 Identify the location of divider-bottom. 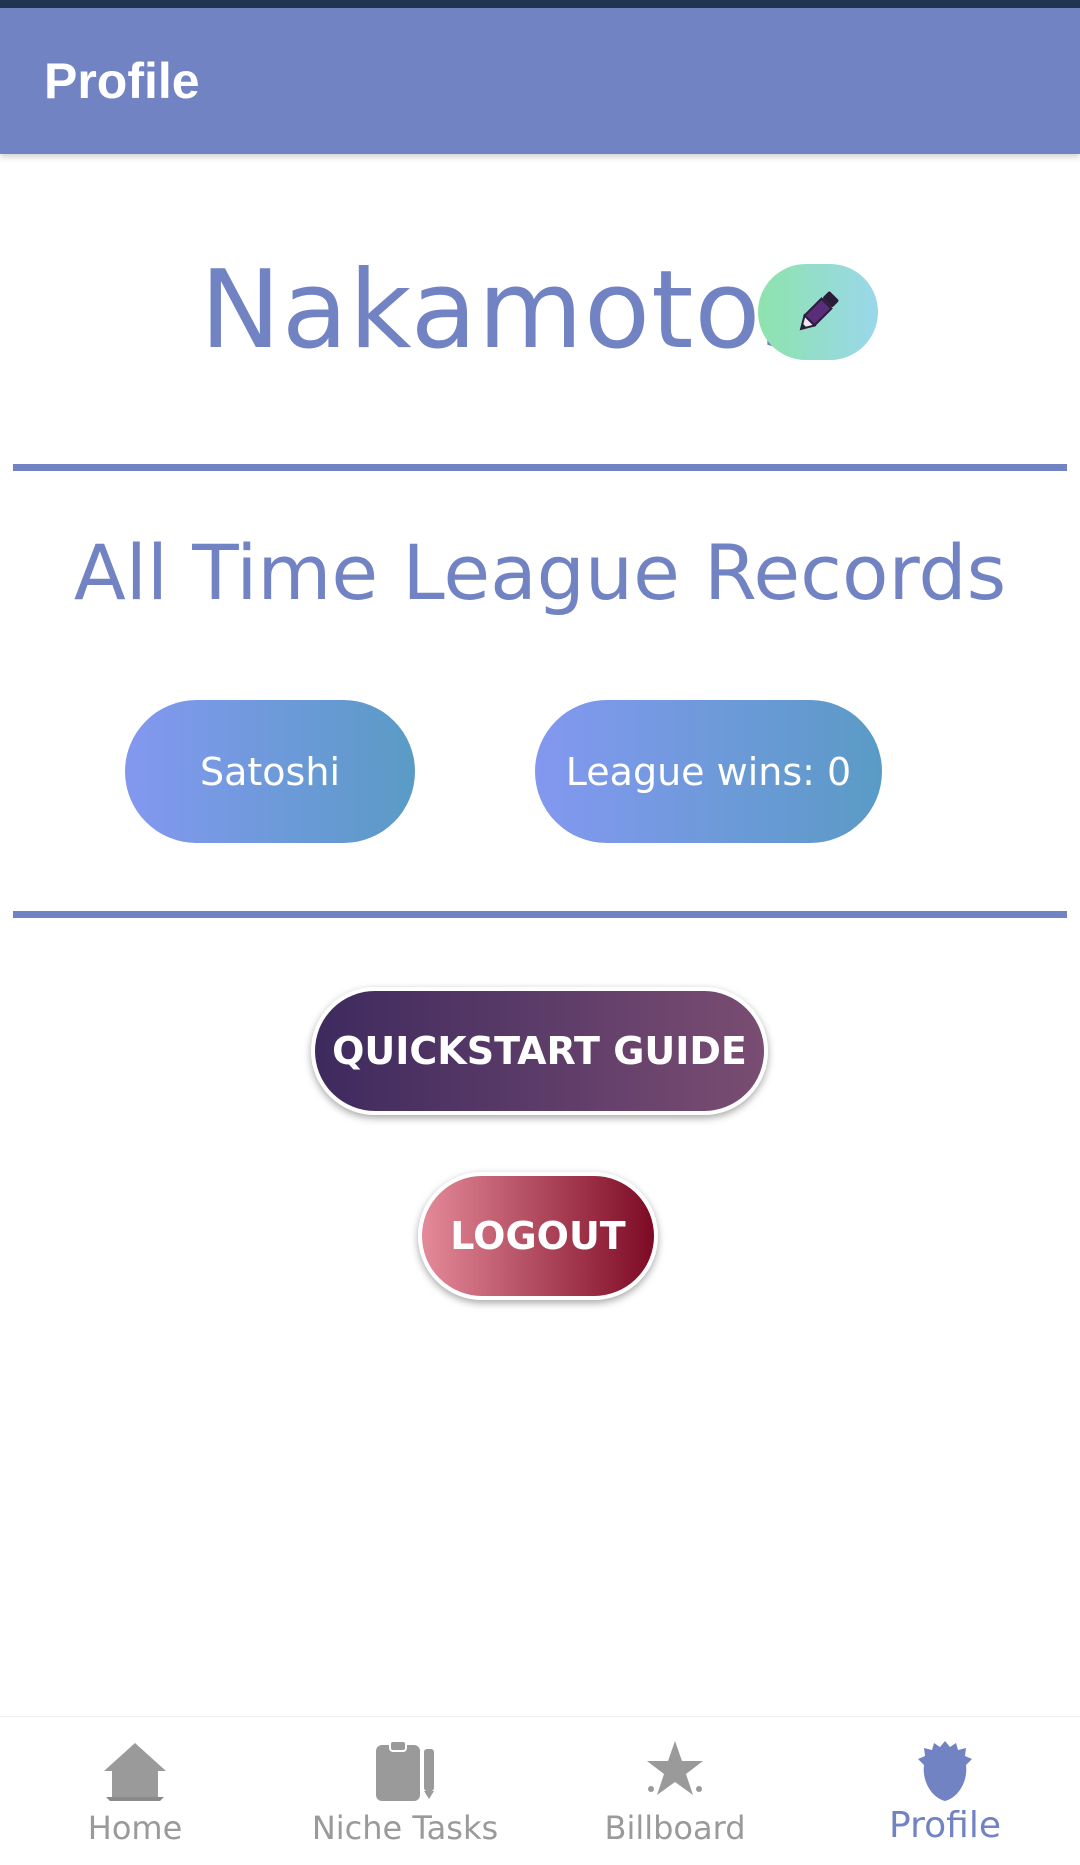
(540, 914).